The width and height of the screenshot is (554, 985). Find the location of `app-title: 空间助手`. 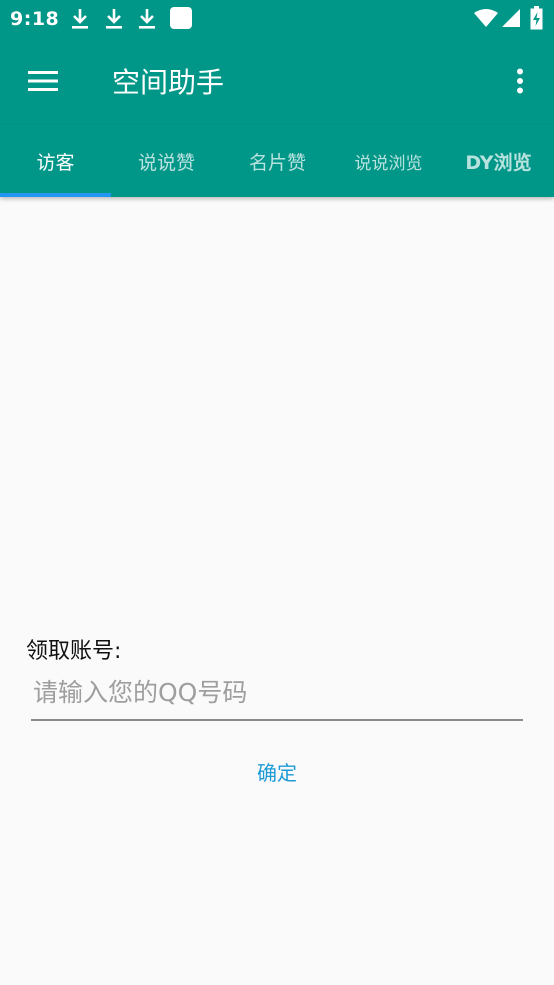

app-title: 空间助手 is located at coordinates (168, 82).